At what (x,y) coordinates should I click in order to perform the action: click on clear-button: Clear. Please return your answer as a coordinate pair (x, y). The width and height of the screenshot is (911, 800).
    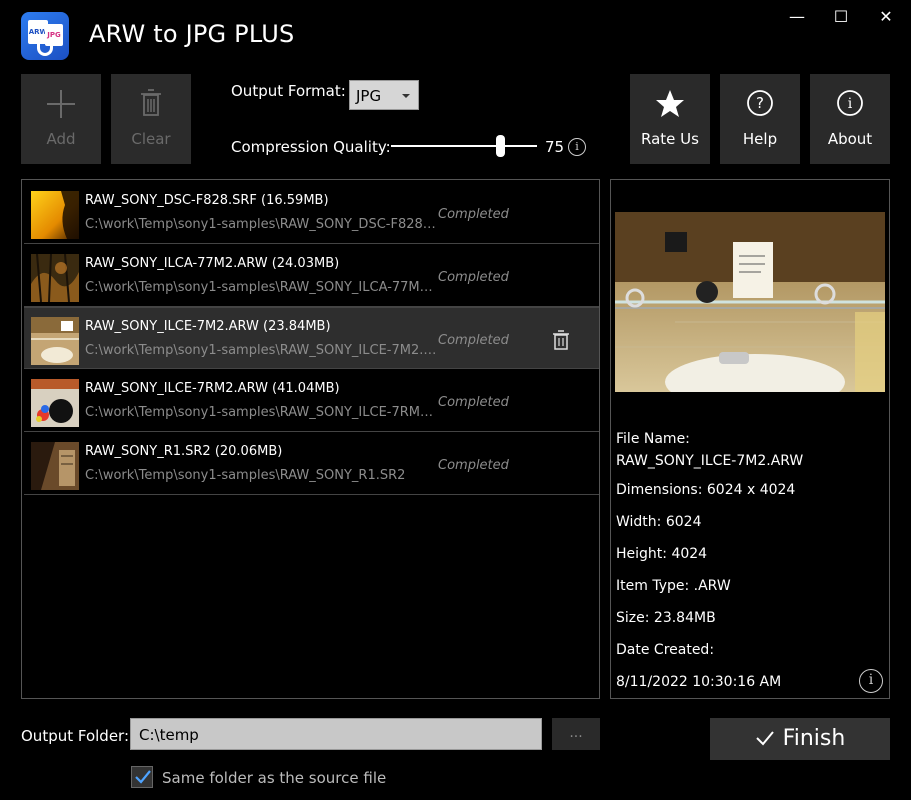
    Looking at the image, I should click on (151, 119).